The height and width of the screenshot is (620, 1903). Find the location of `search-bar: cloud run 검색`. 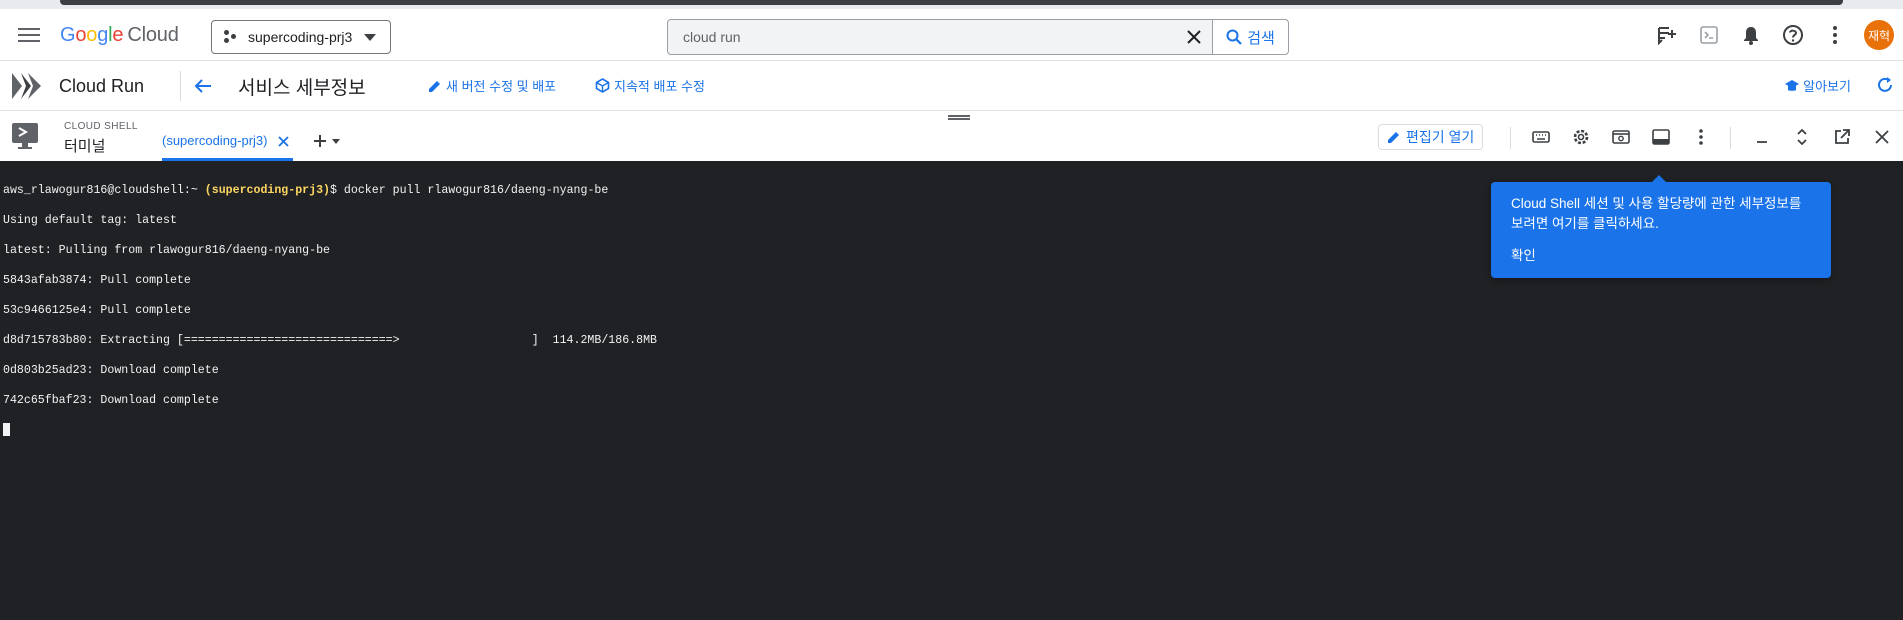

search-bar: cloud run 검색 is located at coordinates (978, 37).